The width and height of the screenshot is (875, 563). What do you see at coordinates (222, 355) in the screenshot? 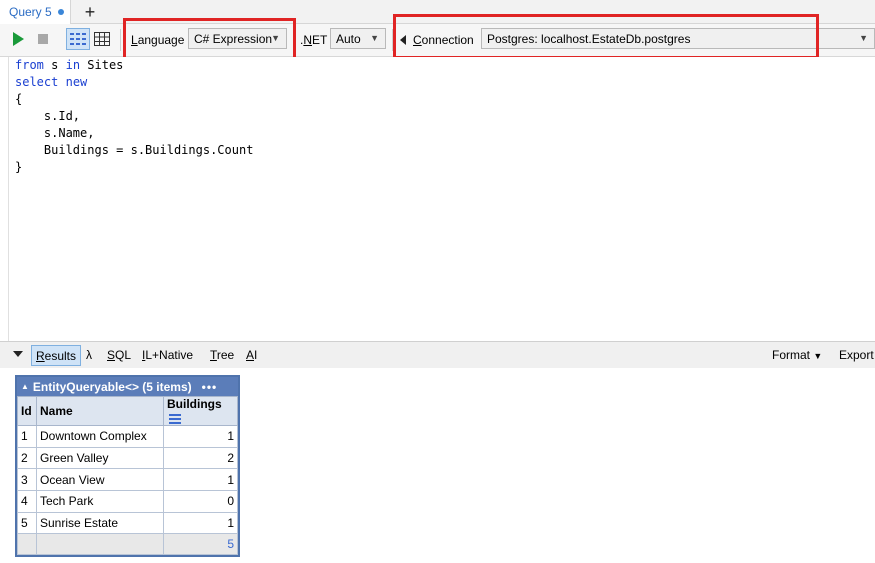
I see `tab-tree: Tree` at bounding box center [222, 355].